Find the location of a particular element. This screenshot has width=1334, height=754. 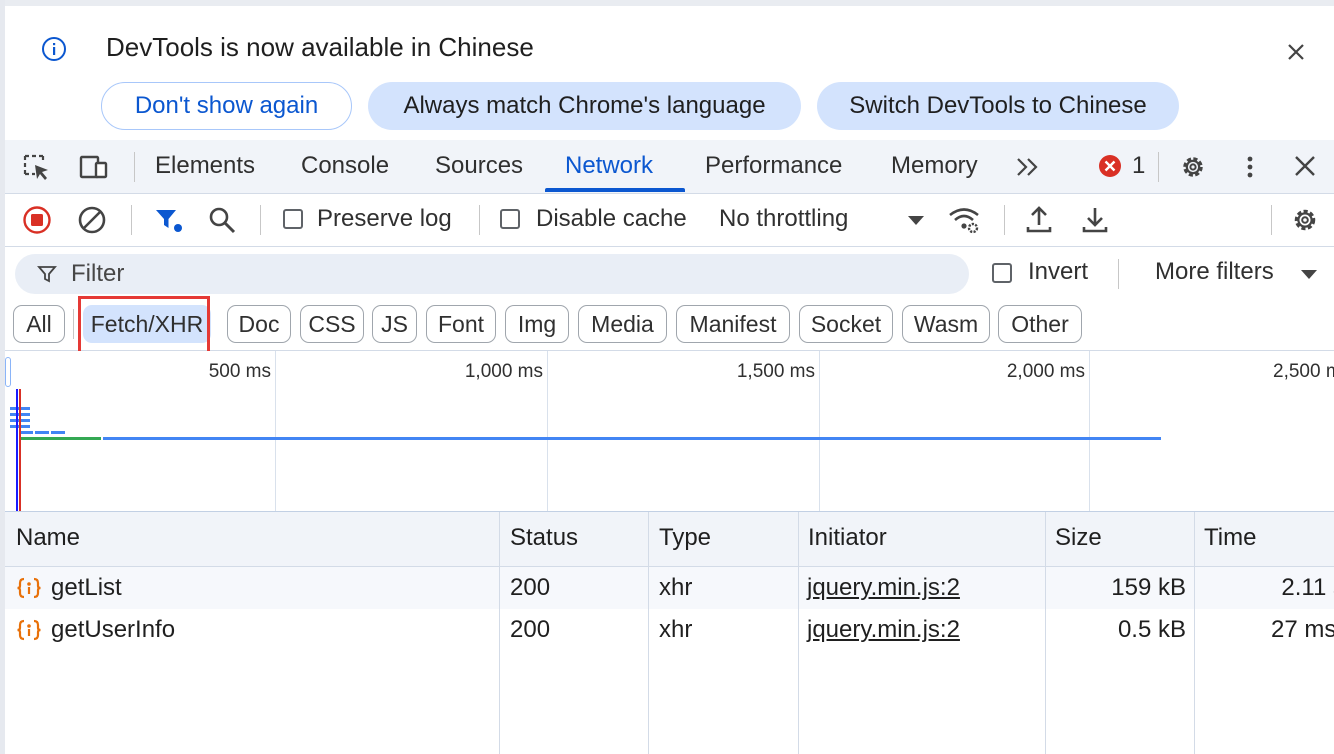

network-settings-gear-icon is located at coordinates (1305, 220).